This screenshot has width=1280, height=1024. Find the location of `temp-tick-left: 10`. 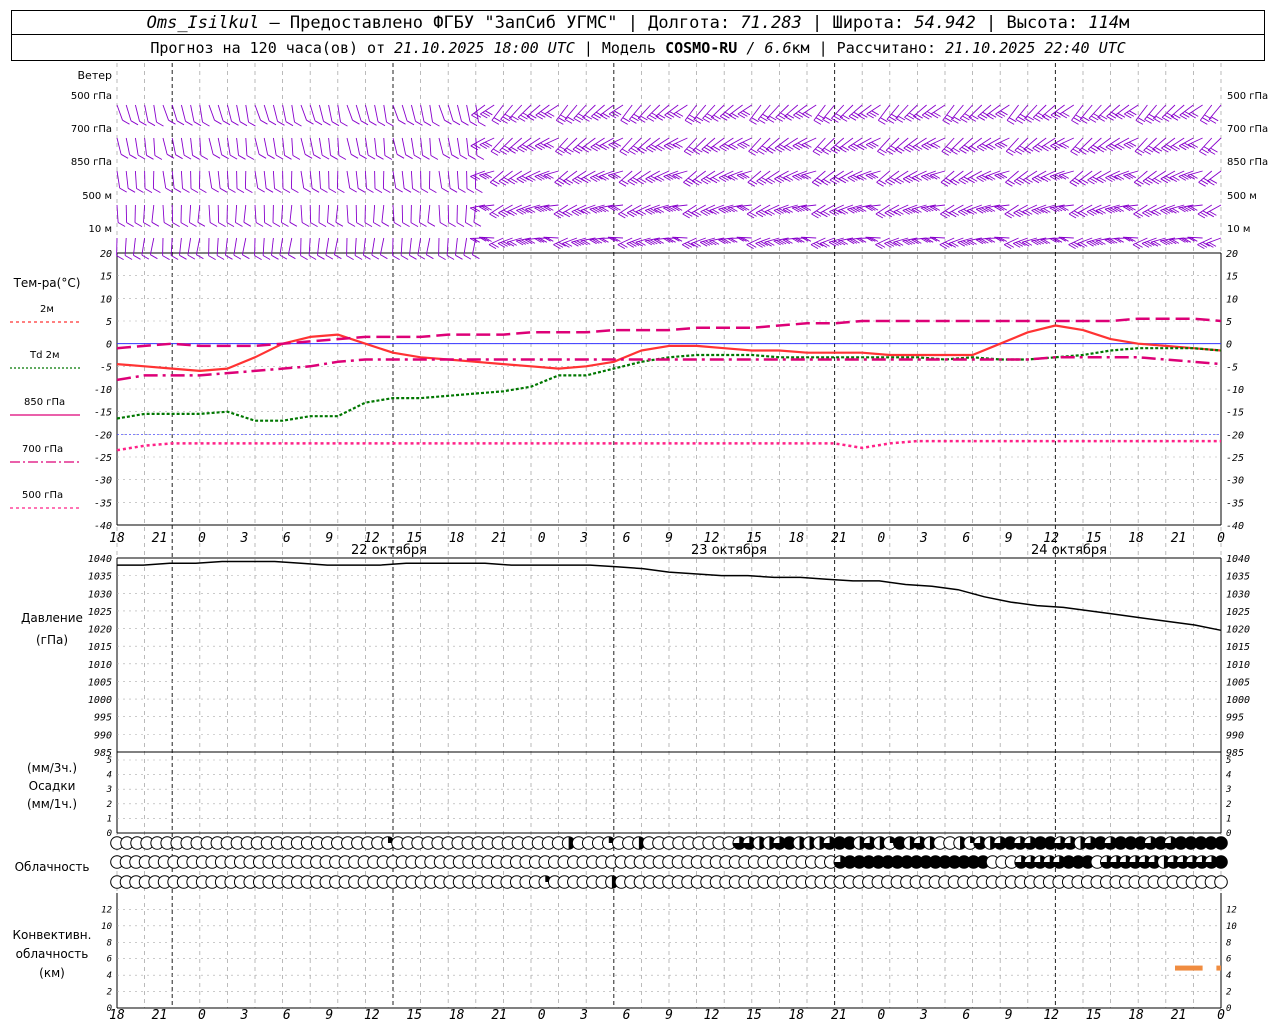

temp-tick-left: 10 is located at coordinates (106, 299).